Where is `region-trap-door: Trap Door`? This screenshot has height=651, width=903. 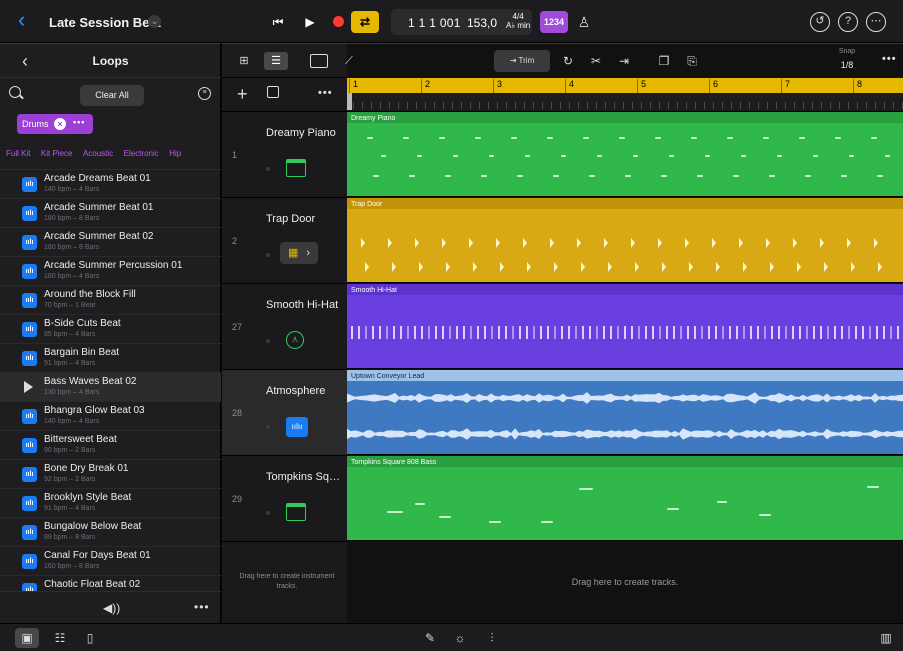
region-trap-door: Trap Door is located at coordinates (625, 240).